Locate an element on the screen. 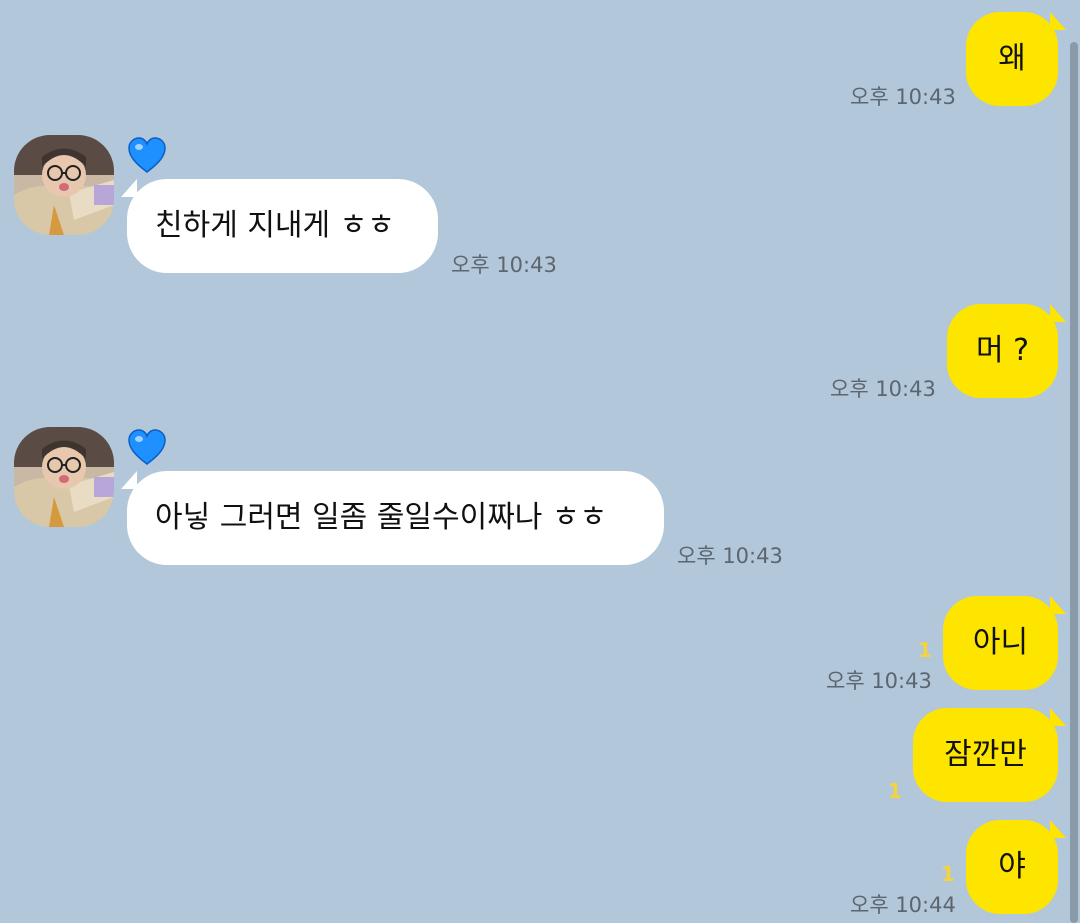  message-text: 아니 is located at coordinates (1000, 642).